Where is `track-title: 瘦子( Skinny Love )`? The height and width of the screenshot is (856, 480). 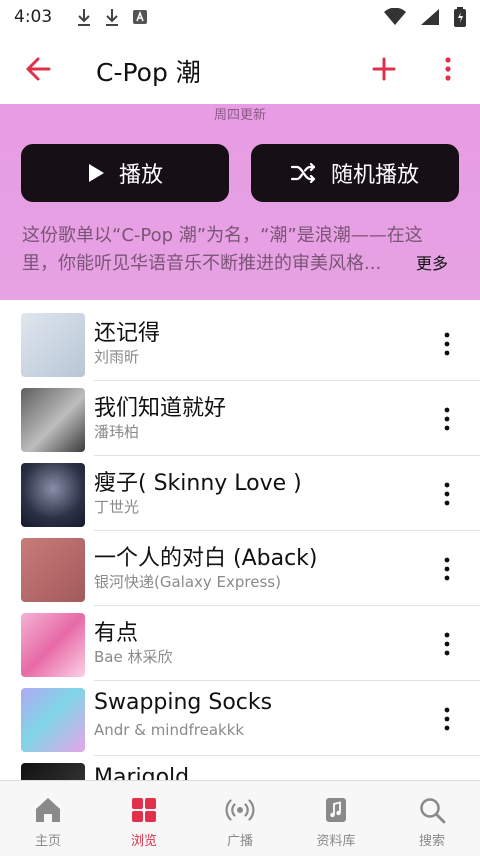 track-title: 瘦子( Skinny Love ) is located at coordinates (198, 483).